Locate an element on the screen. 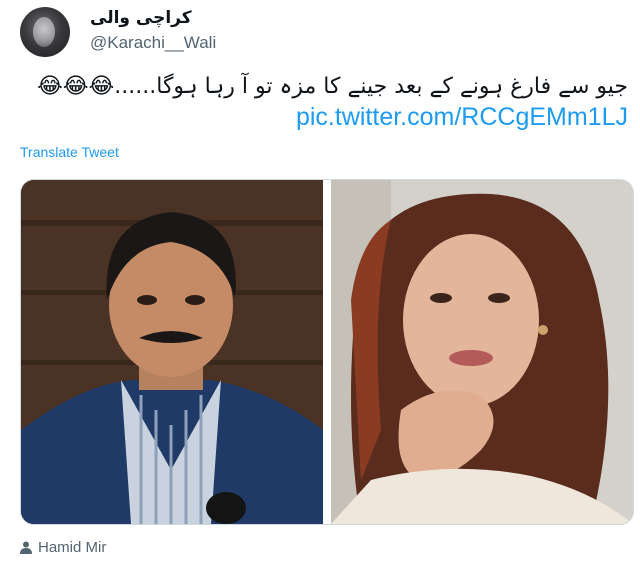  laughing-emoji: 😂😂😂 is located at coordinates (76, 86).